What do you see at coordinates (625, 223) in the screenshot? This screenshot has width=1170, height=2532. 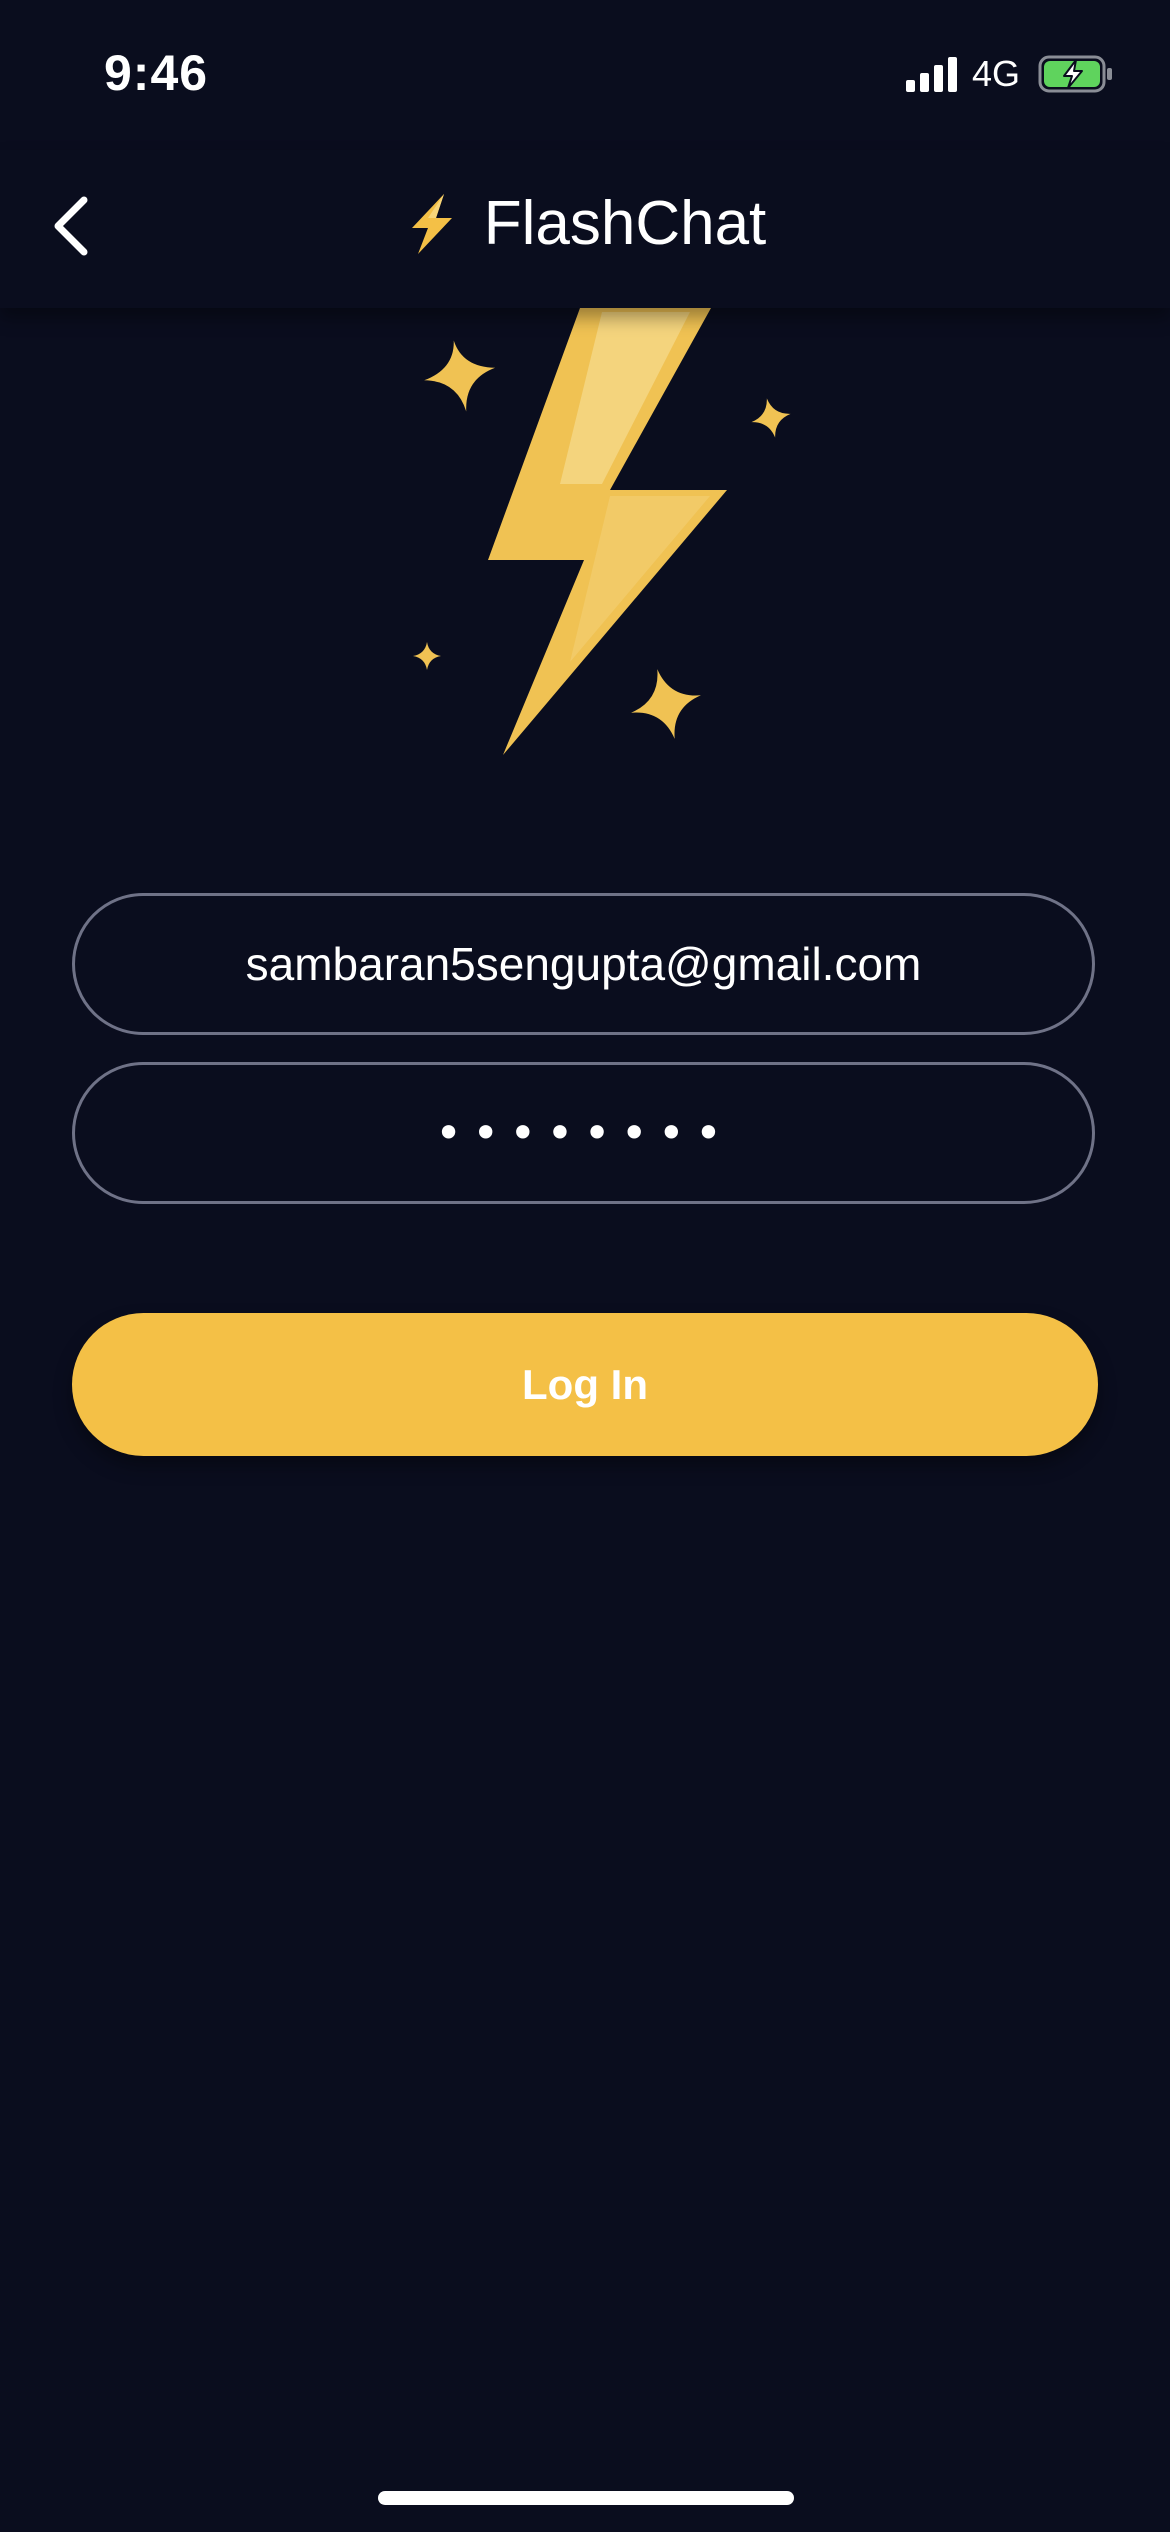 I see `app-title: FlashChat` at bounding box center [625, 223].